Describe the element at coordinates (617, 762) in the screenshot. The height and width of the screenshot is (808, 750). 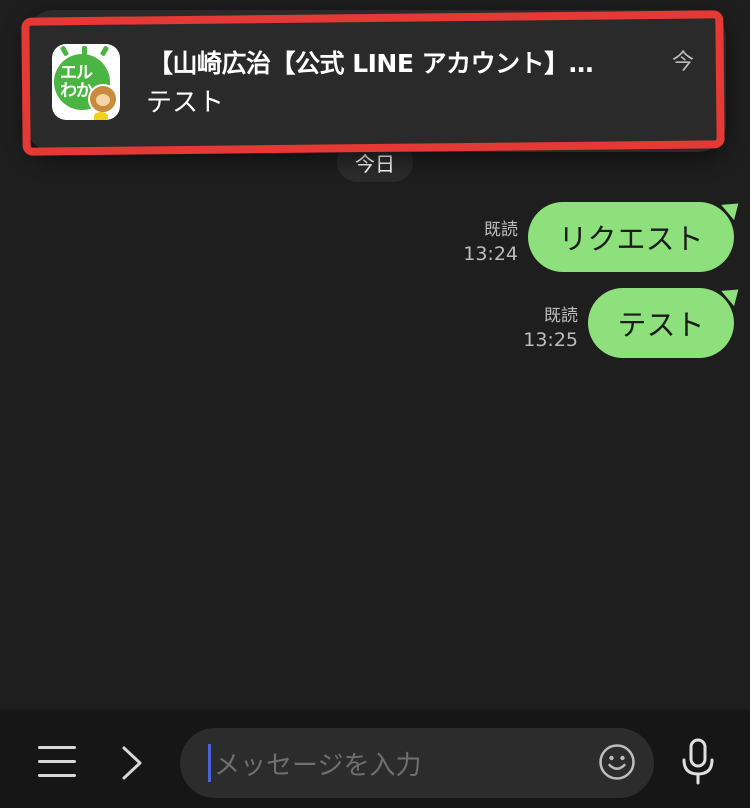
I see `smiley-icon` at that location.